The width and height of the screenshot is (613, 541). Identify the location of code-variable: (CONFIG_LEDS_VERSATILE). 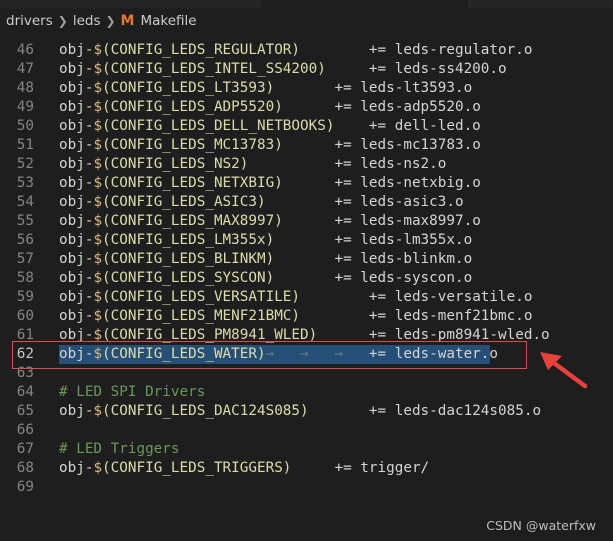
(201, 297).